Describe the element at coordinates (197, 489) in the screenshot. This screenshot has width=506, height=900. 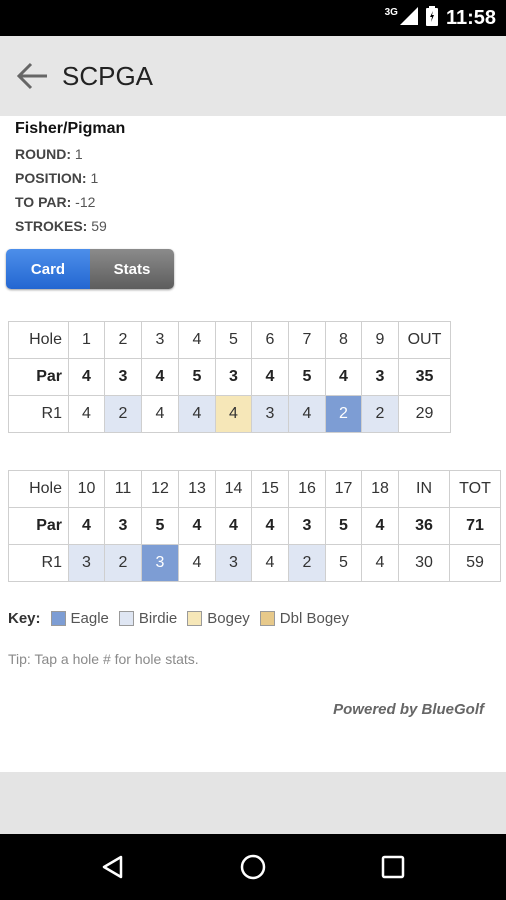
I see `hole-number: 13` at that location.